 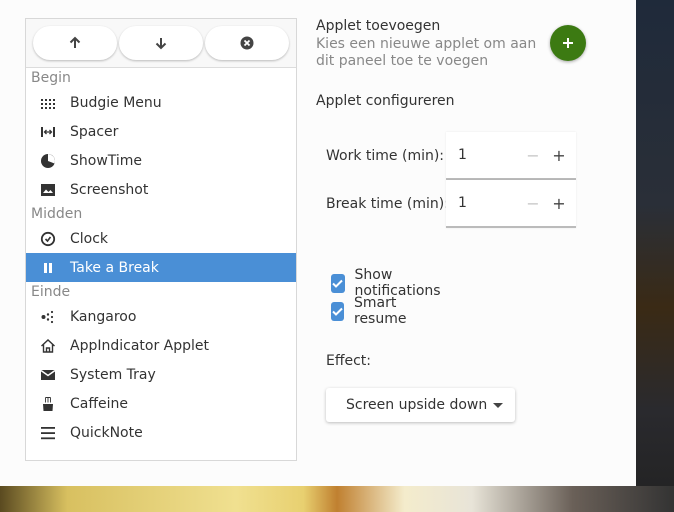 What do you see at coordinates (385, 101) in the screenshot?
I see `configure-applet-title: Applet configureren` at bounding box center [385, 101].